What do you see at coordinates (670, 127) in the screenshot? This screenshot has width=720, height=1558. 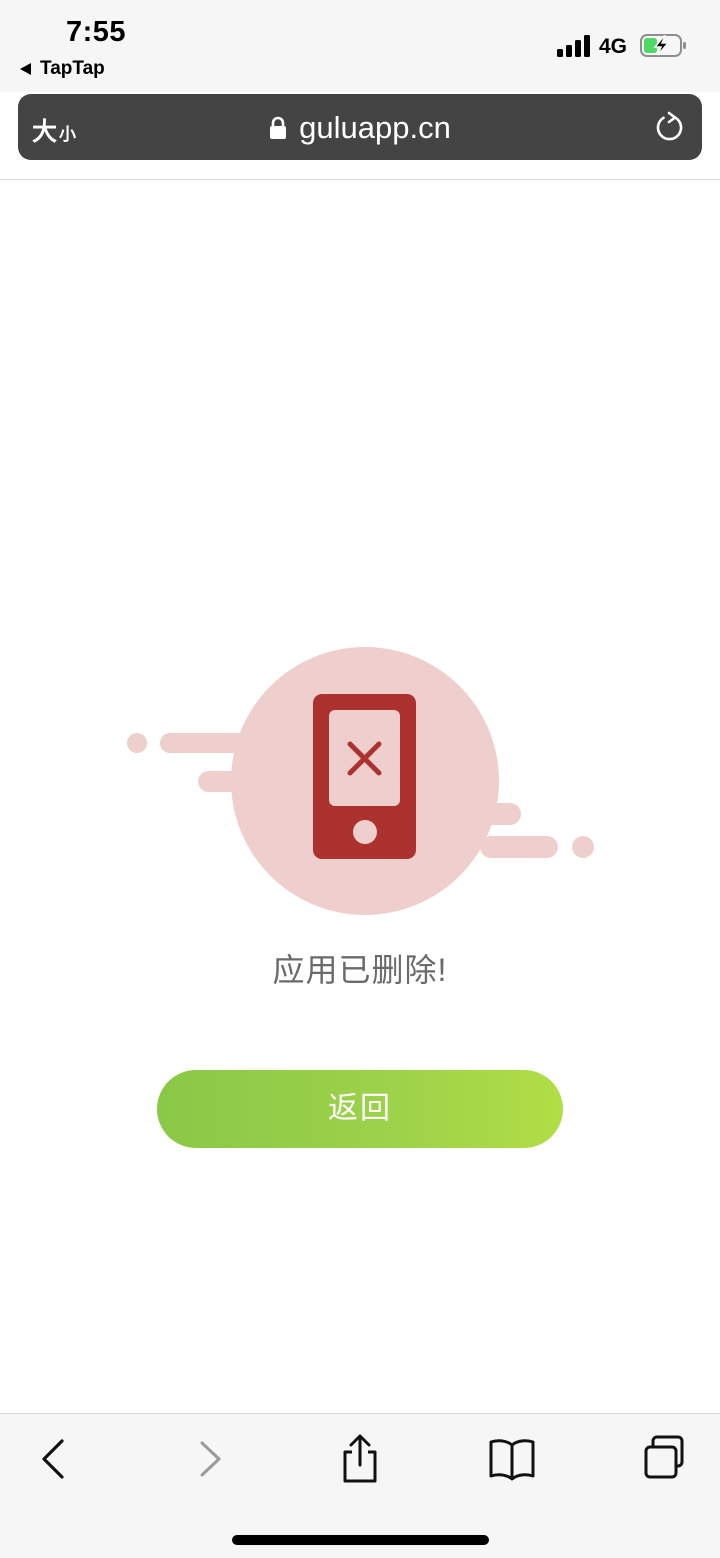 I see `reload-icon` at bounding box center [670, 127].